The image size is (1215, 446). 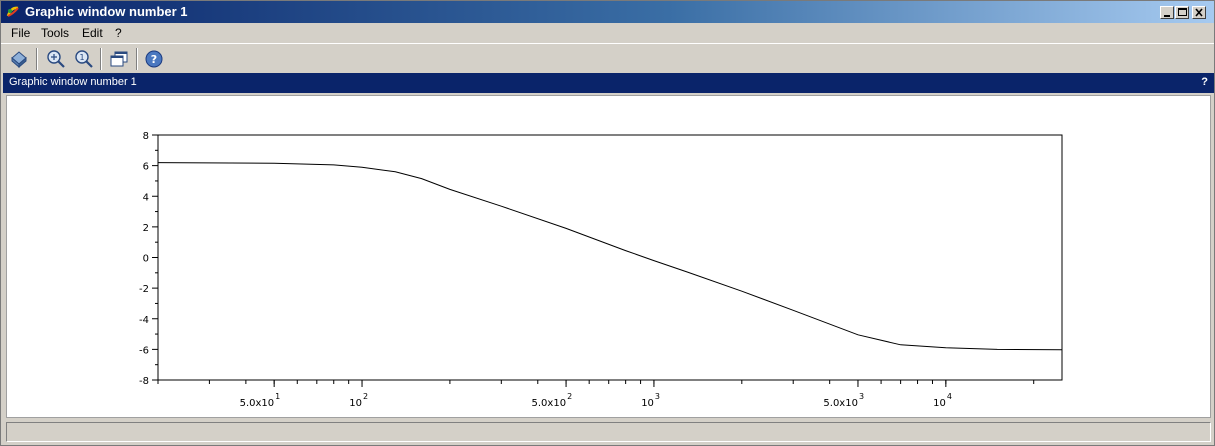 What do you see at coordinates (607, 33) in the screenshot?
I see `menu-bar: File Tools Edit ?` at bounding box center [607, 33].